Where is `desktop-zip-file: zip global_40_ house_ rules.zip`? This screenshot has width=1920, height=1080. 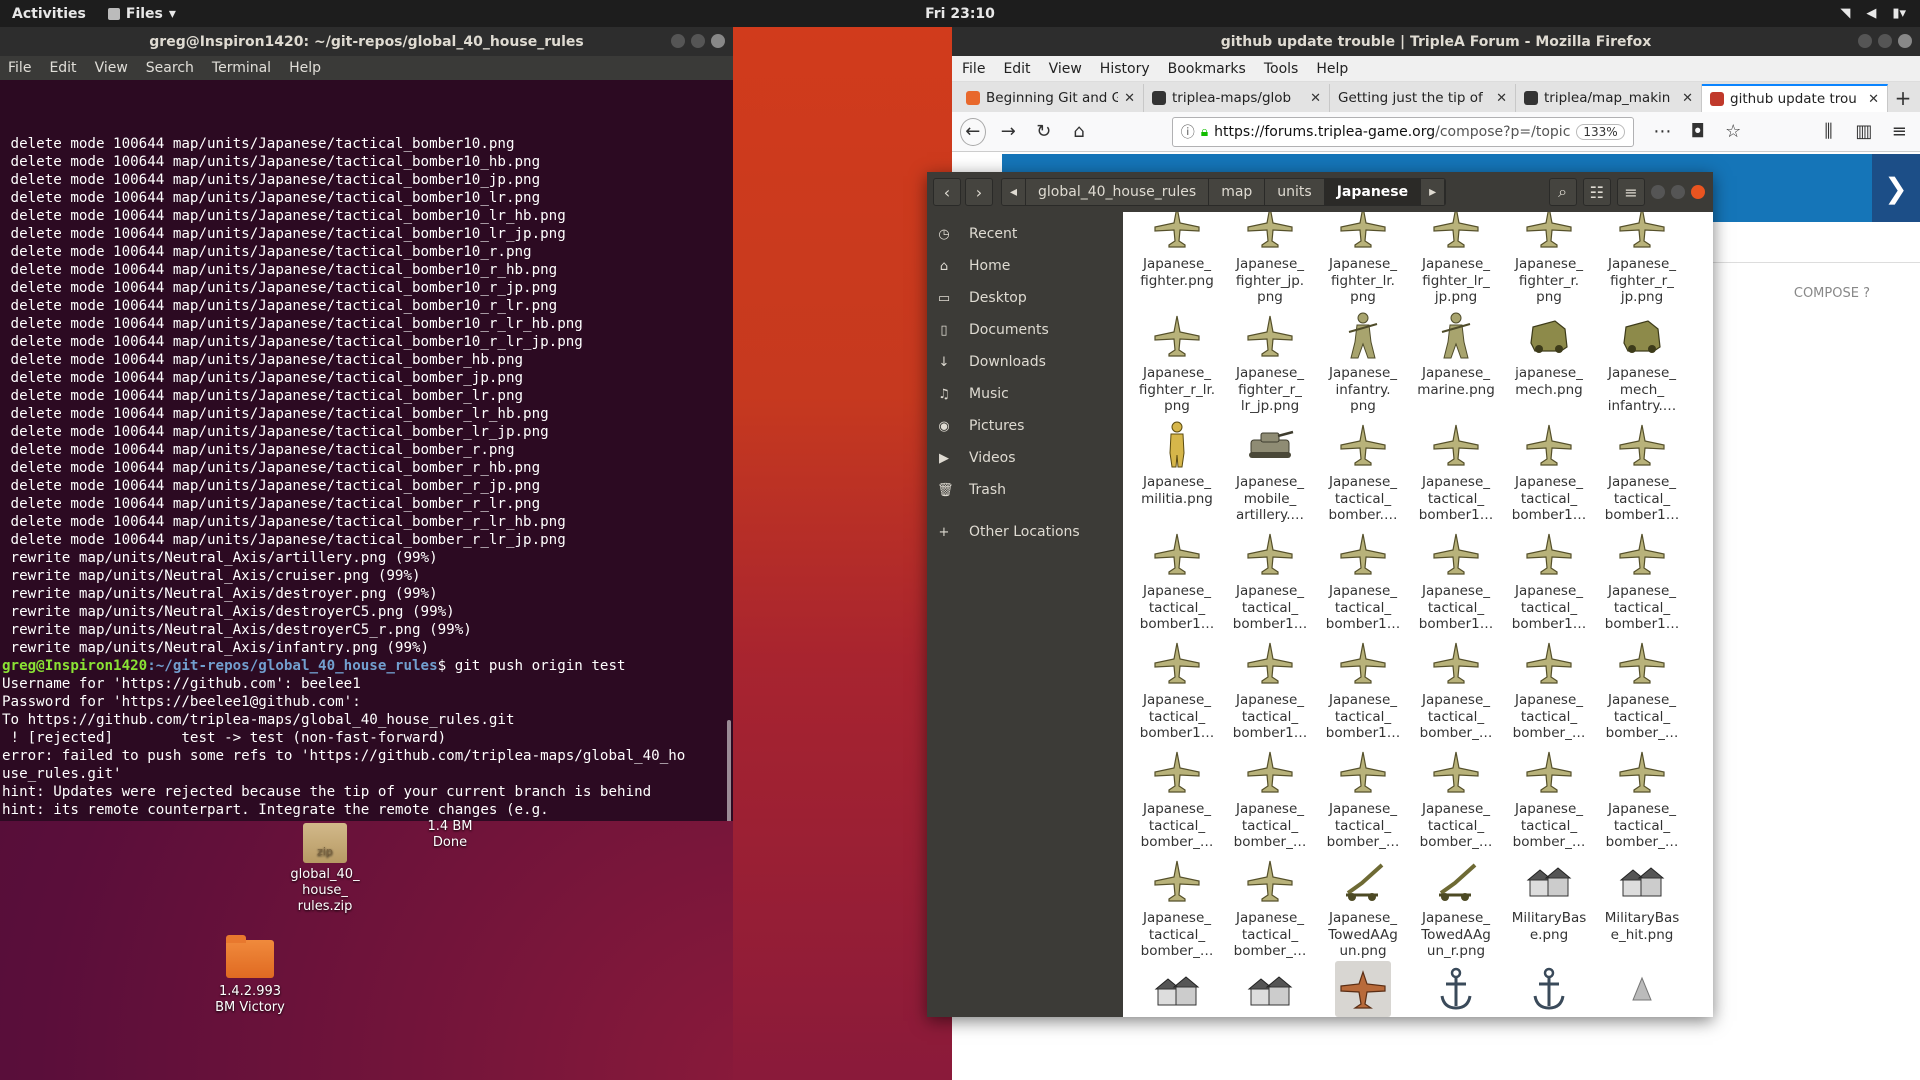 desktop-zip-file: zip global_40_ house_ rules.zip is located at coordinates (325, 869).